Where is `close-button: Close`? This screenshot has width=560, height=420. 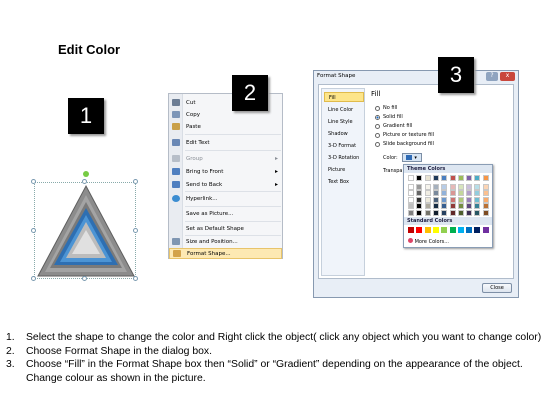 close-button: Close is located at coordinates (497, 288).